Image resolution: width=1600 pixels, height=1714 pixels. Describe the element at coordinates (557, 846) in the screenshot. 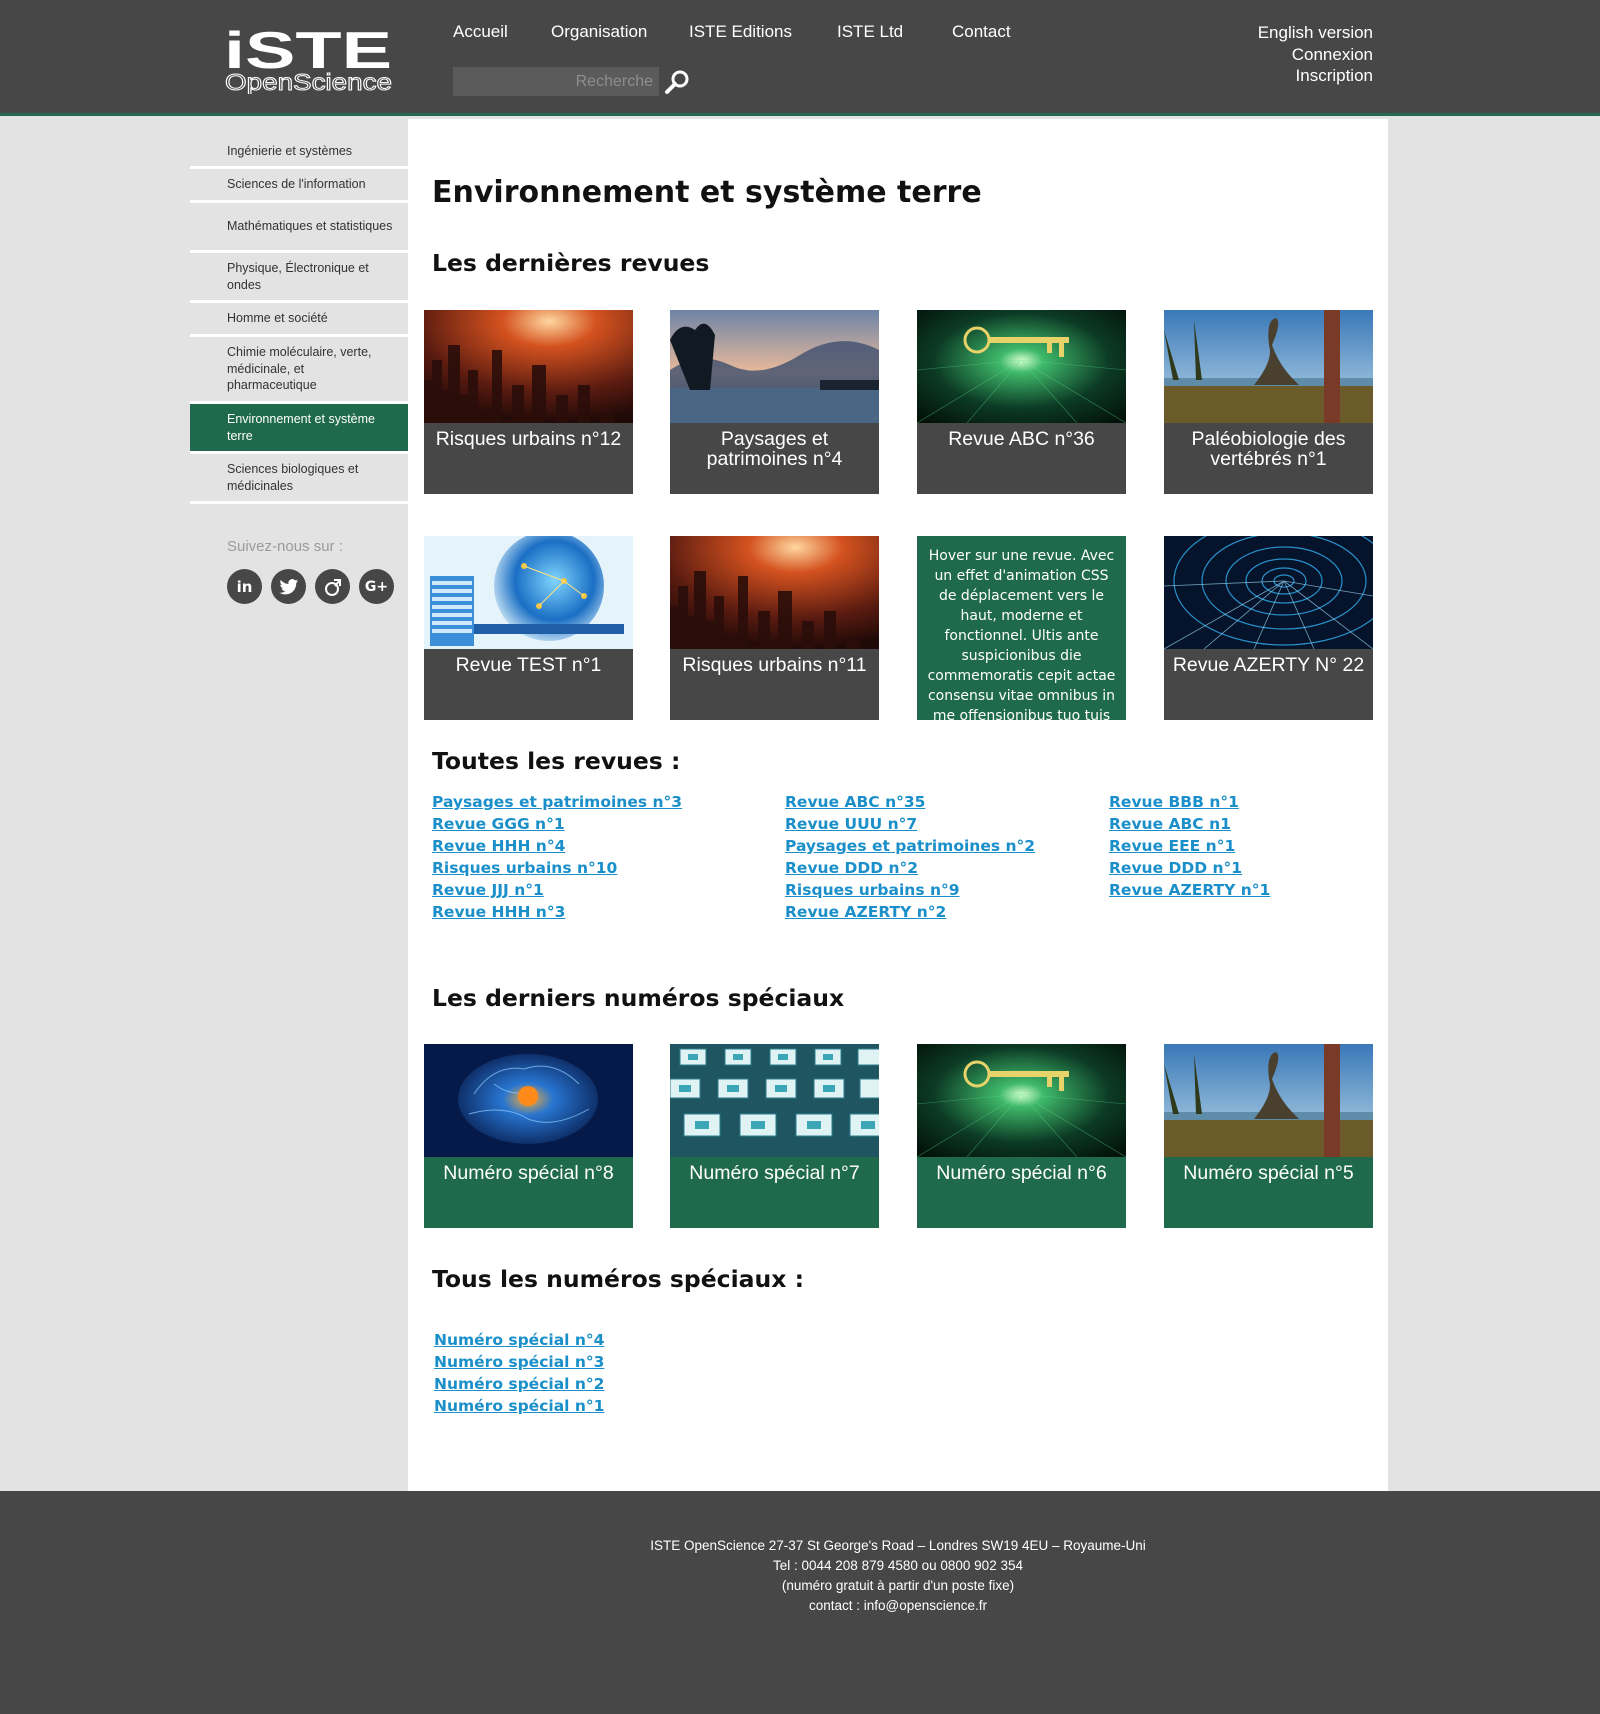

I see `review-link: Revue HHH n°4` at that location.